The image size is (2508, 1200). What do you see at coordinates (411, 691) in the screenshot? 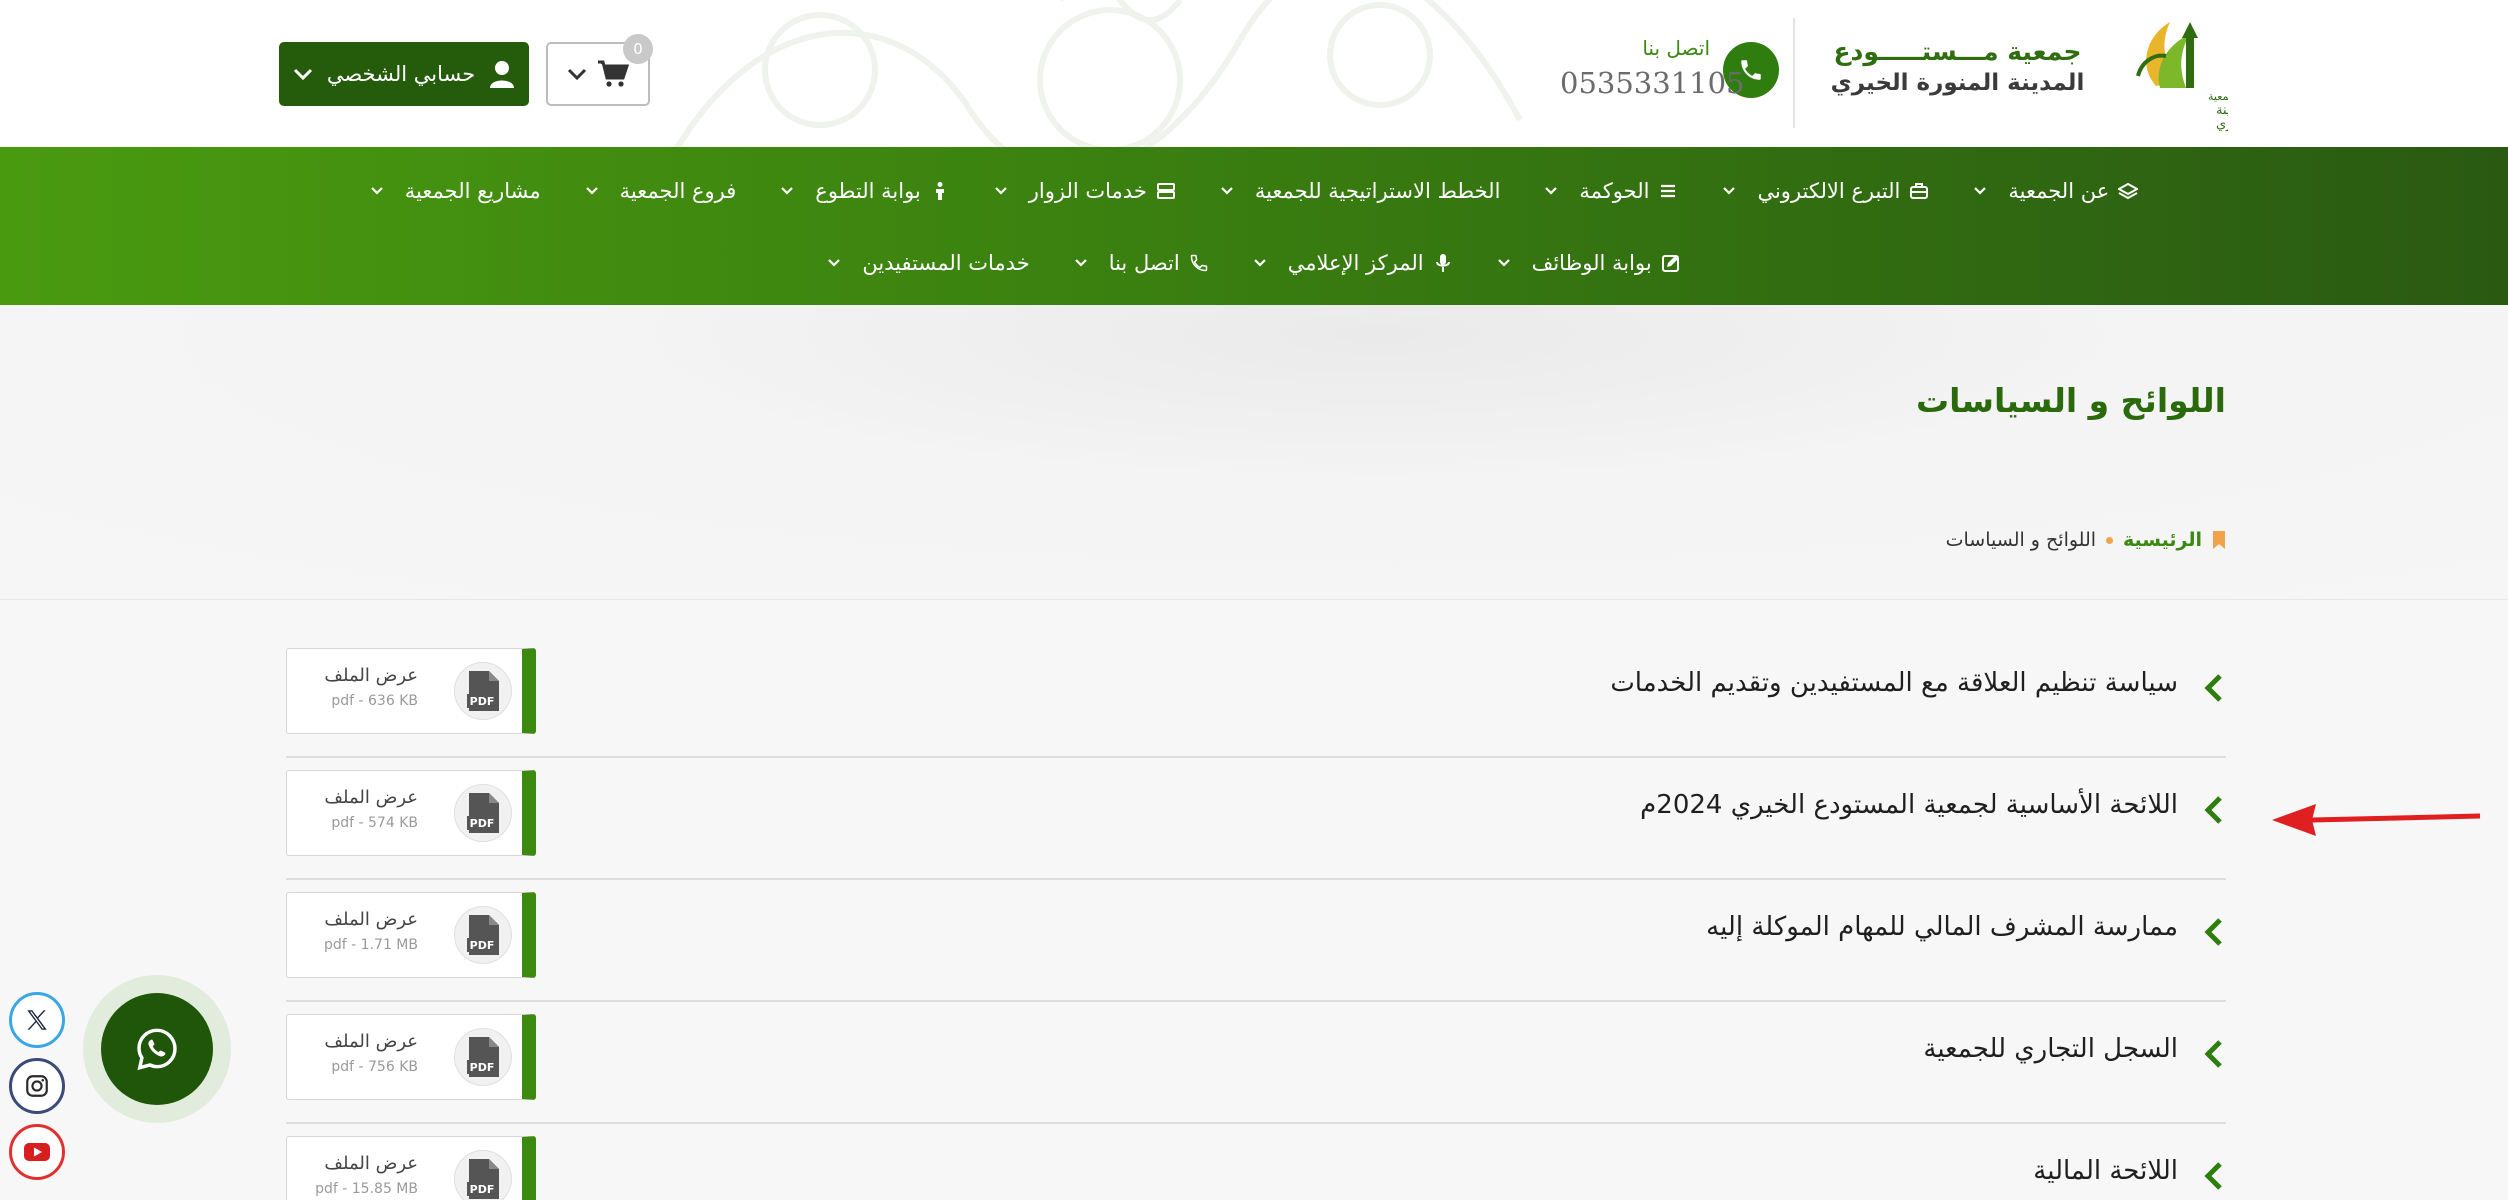
I see `view-file-button: PDF عرض الملف pdf - 636 KB` at bounding box center [411, 691].